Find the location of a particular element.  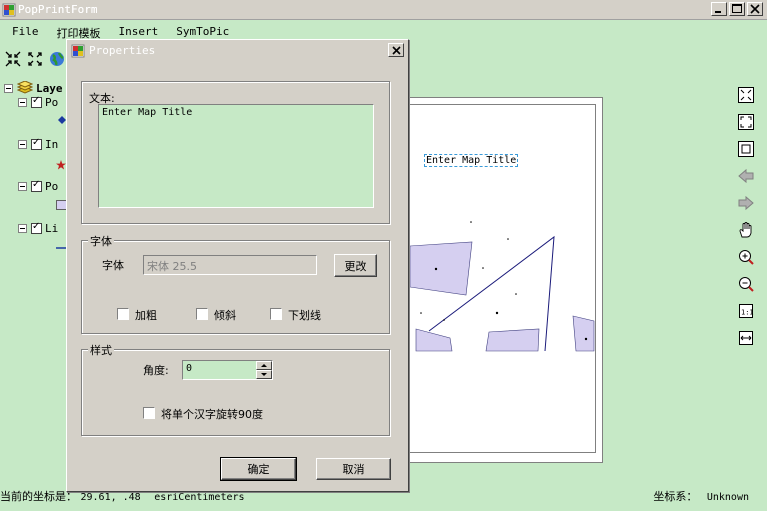

spin-down-button is located at coordinates (264, 374).